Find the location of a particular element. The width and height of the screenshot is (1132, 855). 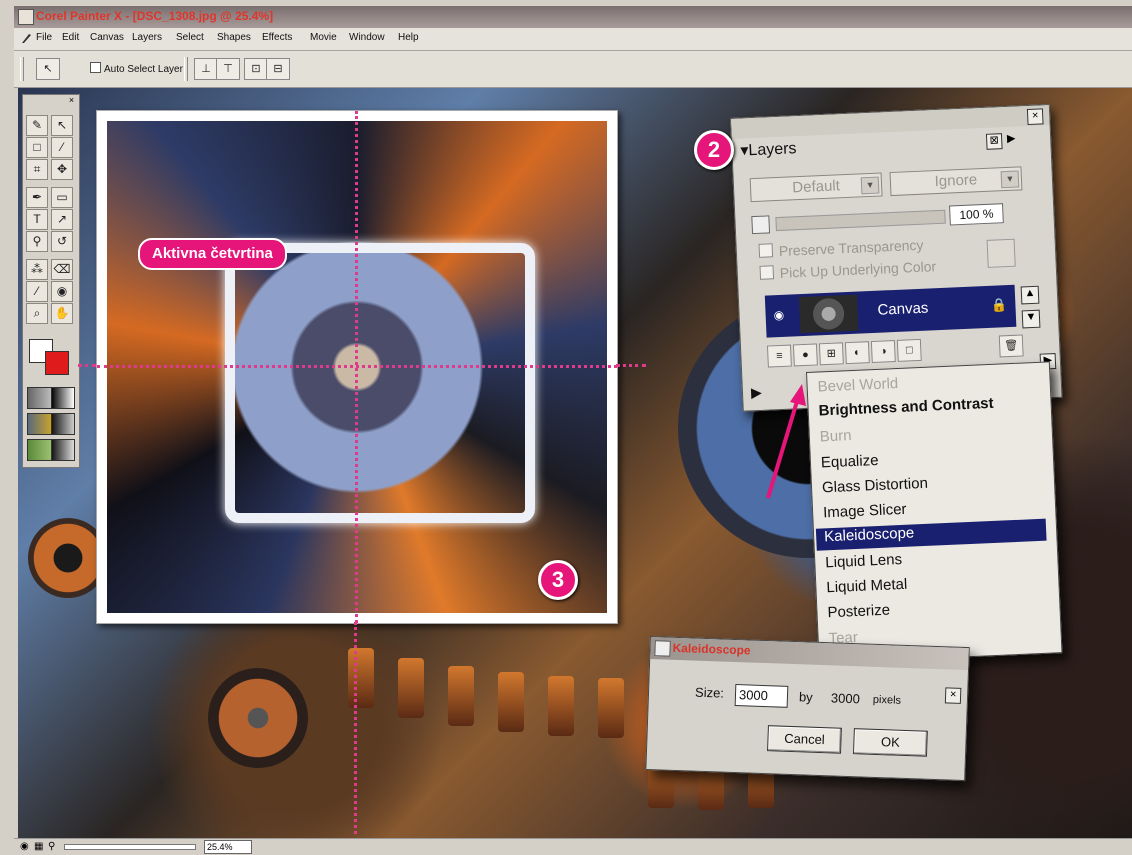

menu-item-kaleidoscope: Kaleidoscope is located at coordinates (931, 534).